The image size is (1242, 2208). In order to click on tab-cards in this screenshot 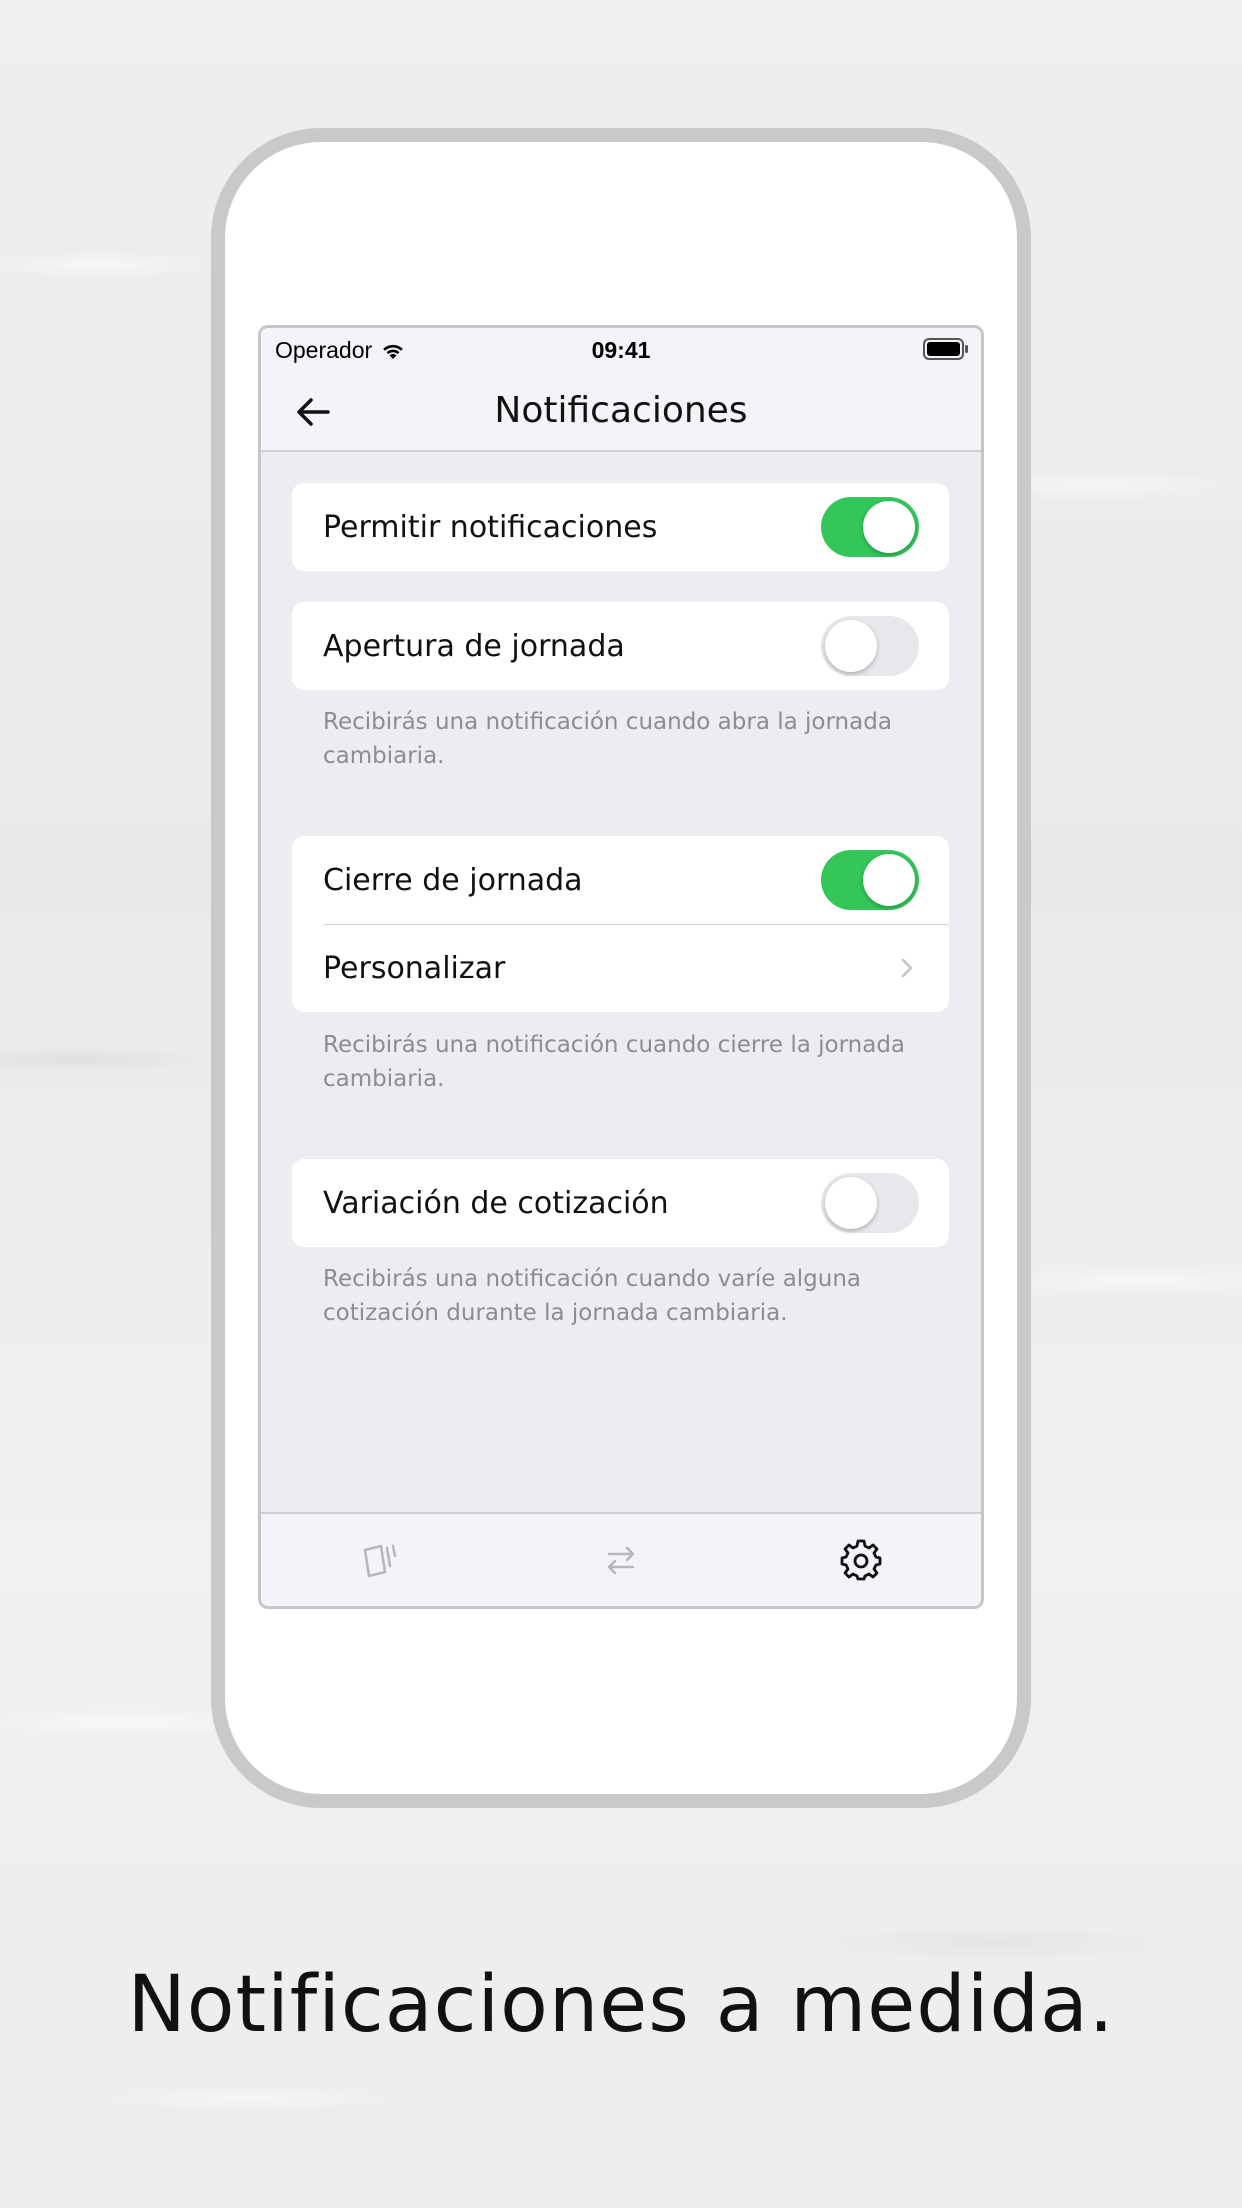, I will do `click(381, 1560)`.